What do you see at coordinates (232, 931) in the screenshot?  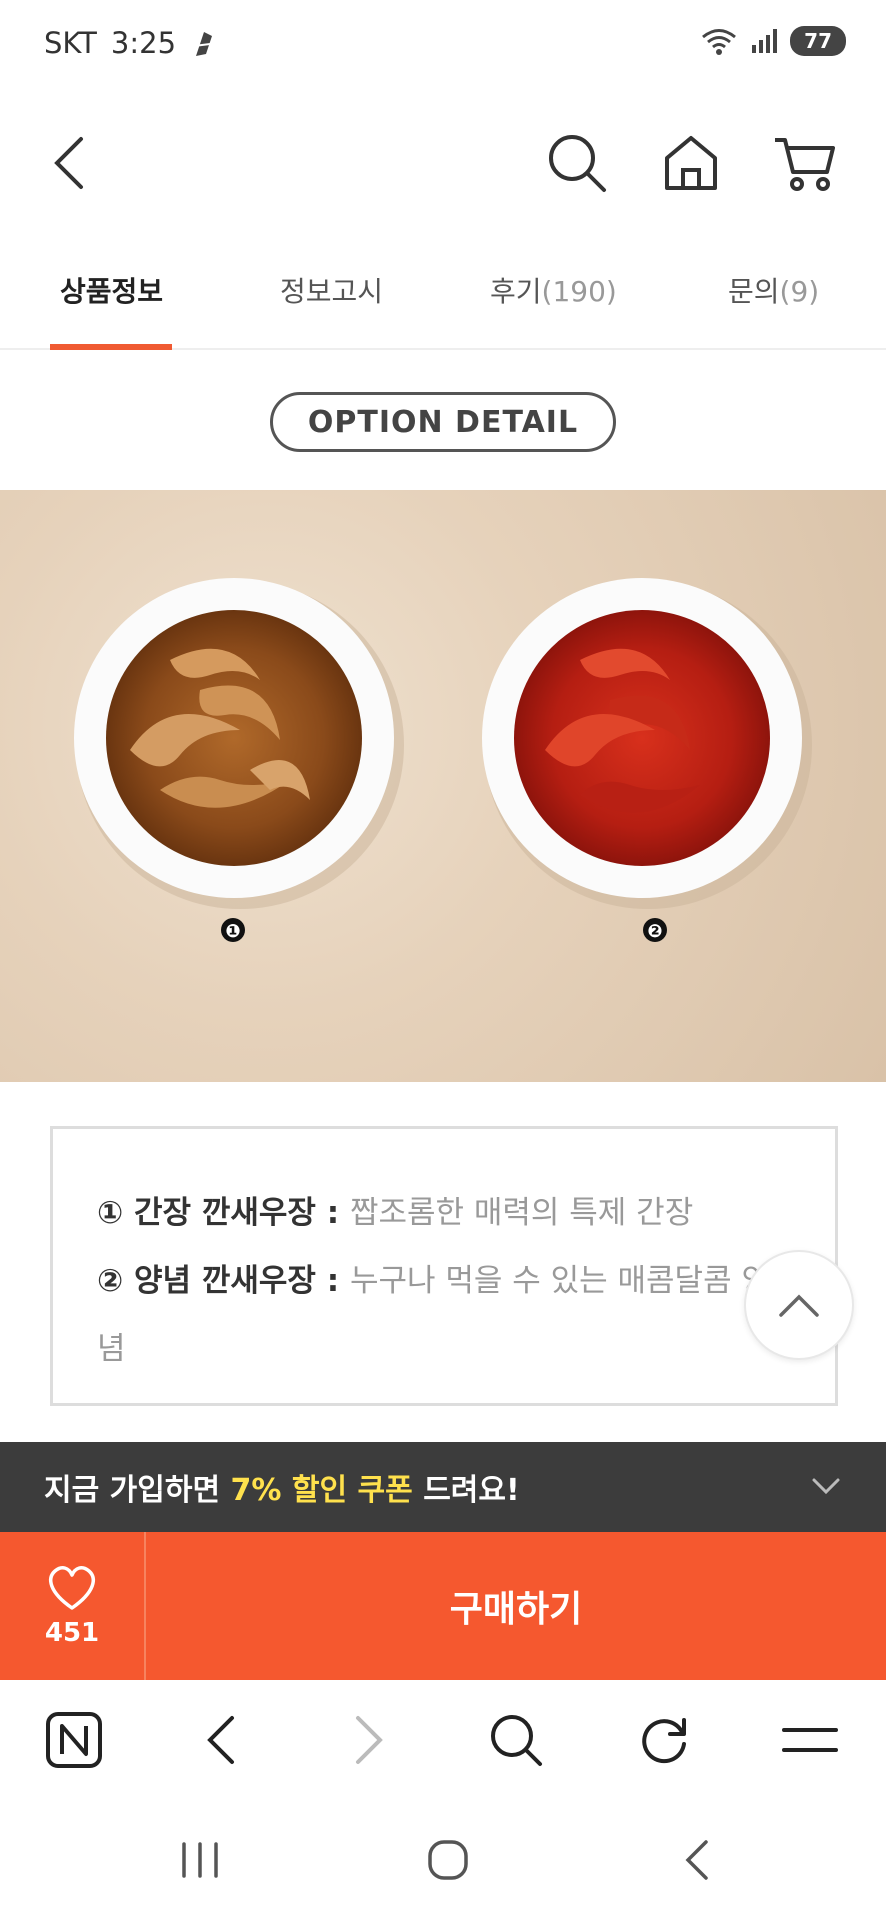 I see `marker-1: ❶` at bounding box center [232, 931].